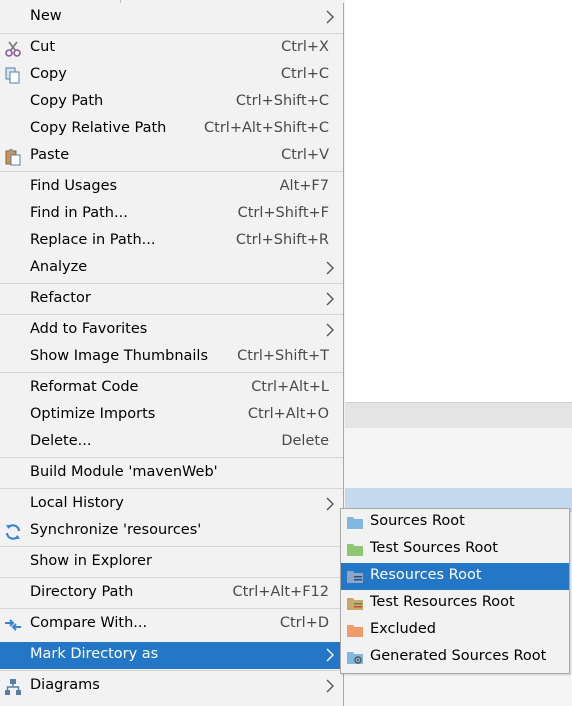  What do you see at coordinates (60, 298) in the screenshot?
I see `menu-item-label: Refactor` at bounding box center [60, 298].